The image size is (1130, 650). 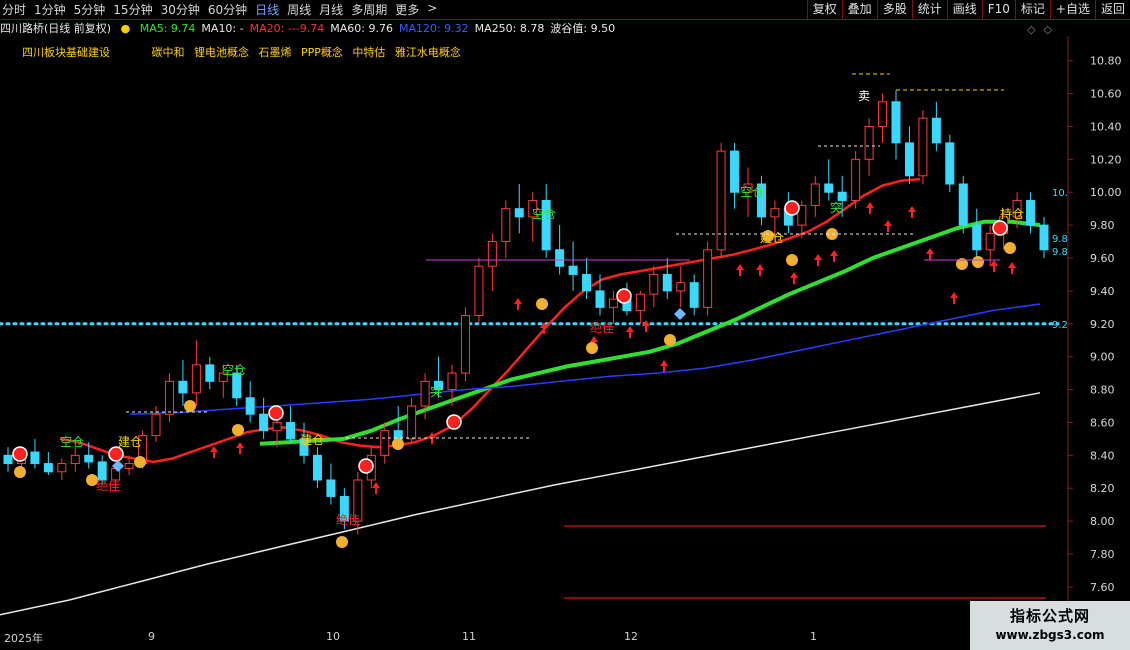 I want to click on function-button: 叠加, so click(x=859, y=9).